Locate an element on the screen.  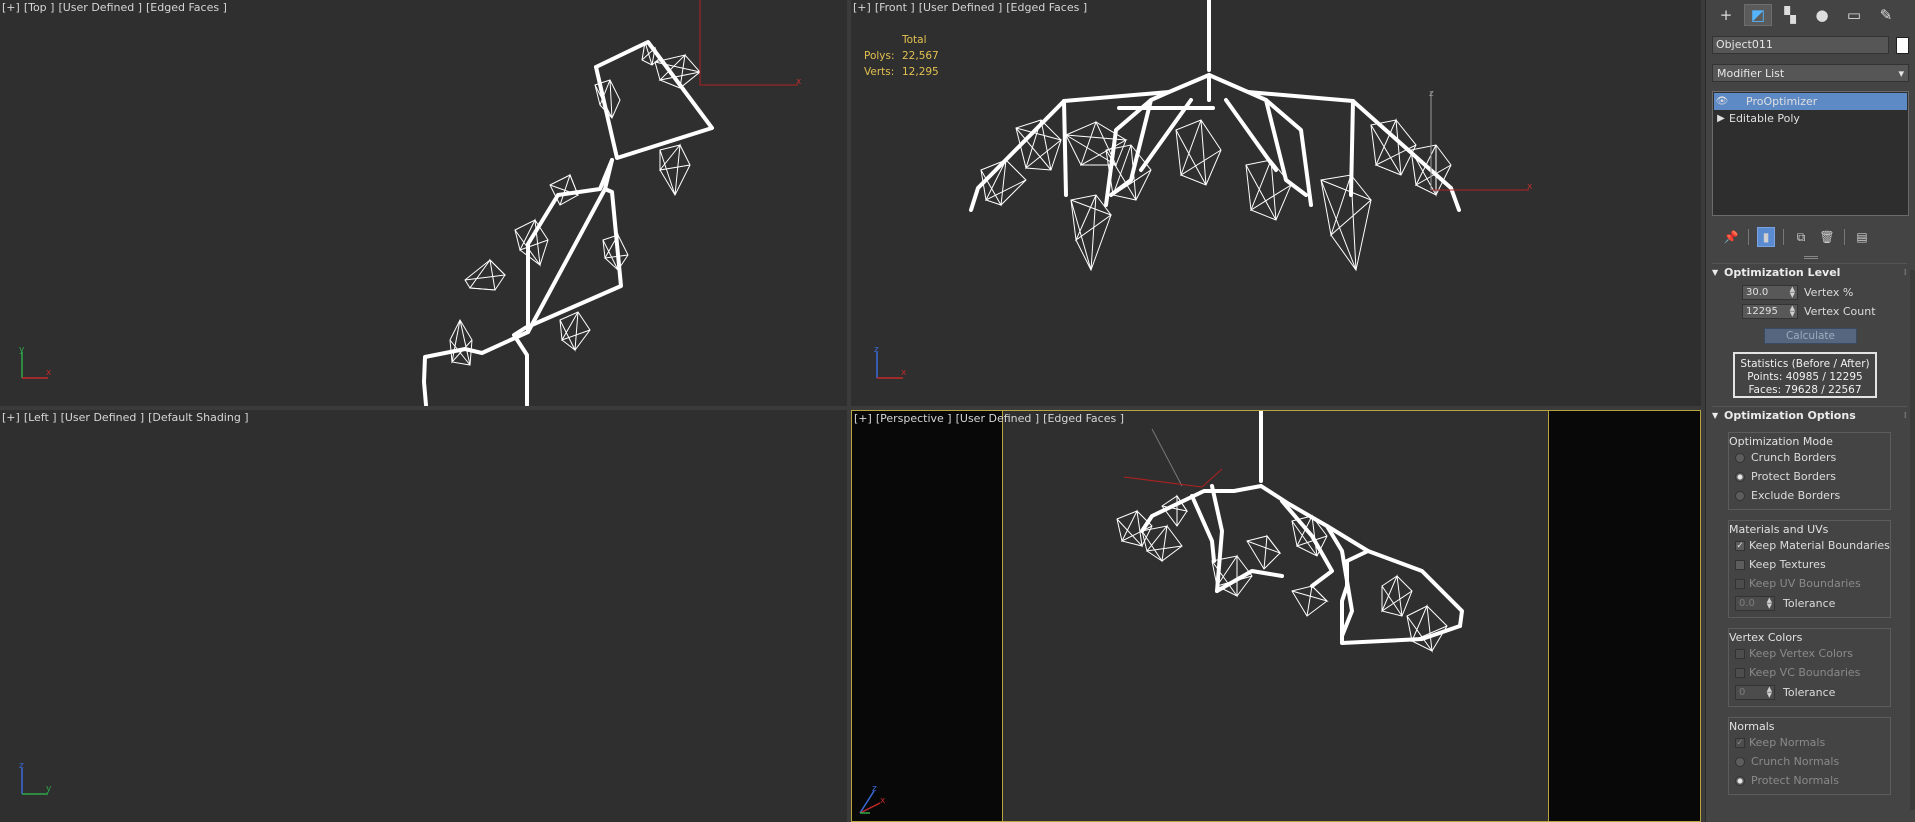
rollout-header: ▼ Optimization Level ⁞ is located at coordinates (1809, 272).